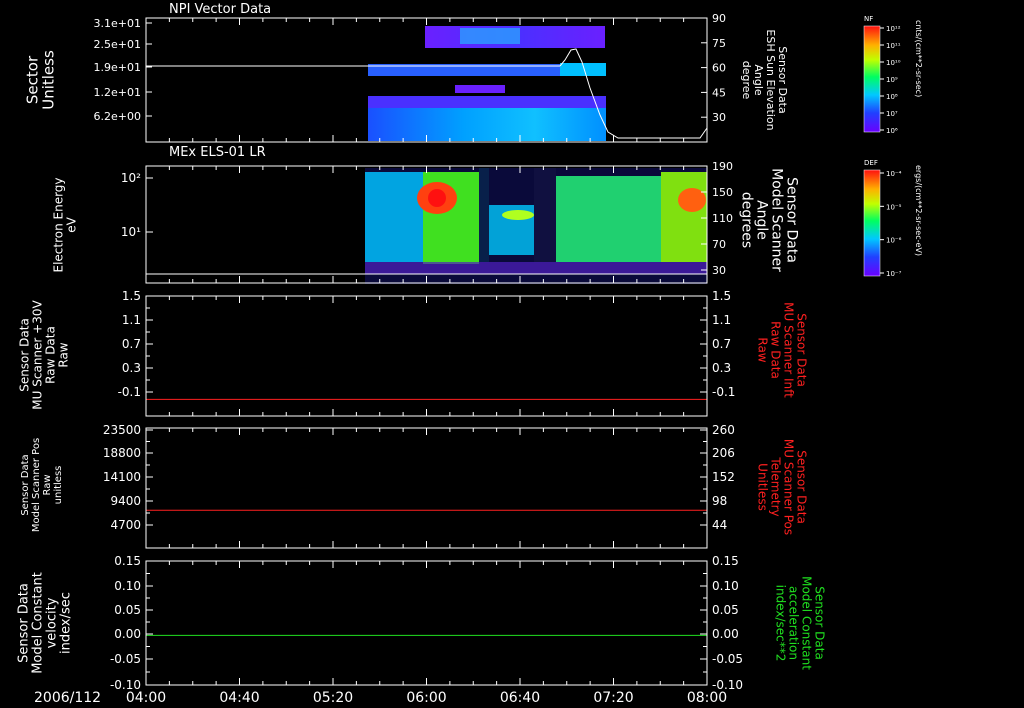 This screenshot has width=1024, height=708. What do you see at coordinates (892, 131) in the screenshot?
I see `colorbar1-tick-label: 10⁶` at bounding box center [892, 131].